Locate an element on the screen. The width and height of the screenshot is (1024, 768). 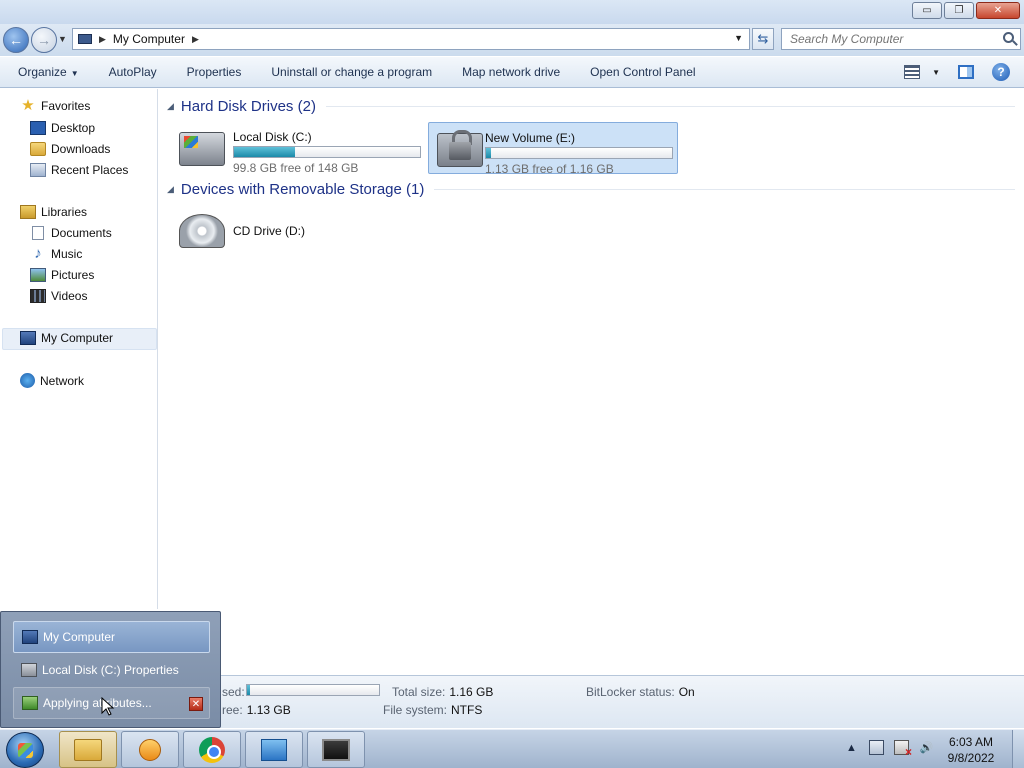
sidebar-item-videos: Videos is located at coordinates (58, 296).